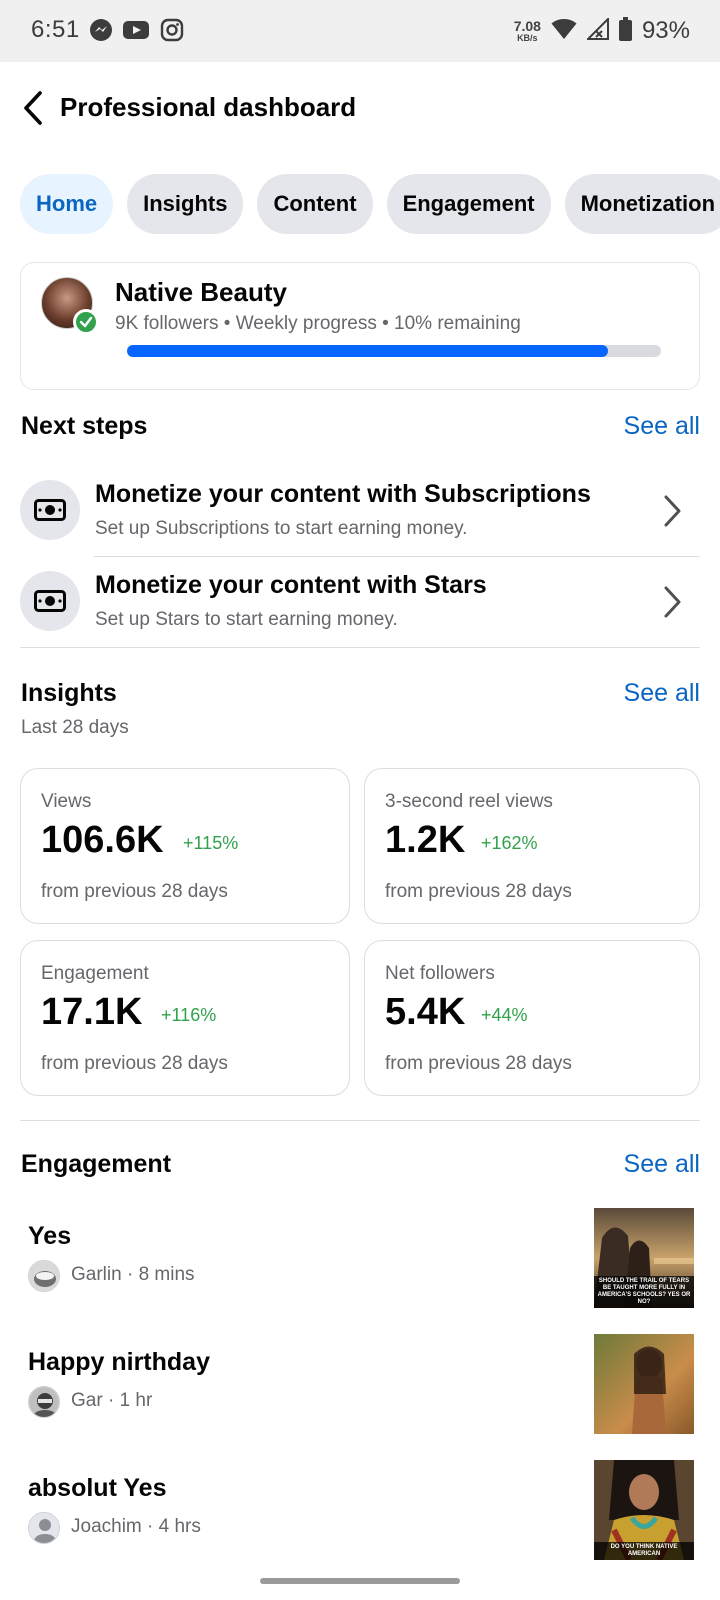 This screenshot has height=1600, width=720. I want to click on insight-label: 3-second reel views, so click(469, 801).